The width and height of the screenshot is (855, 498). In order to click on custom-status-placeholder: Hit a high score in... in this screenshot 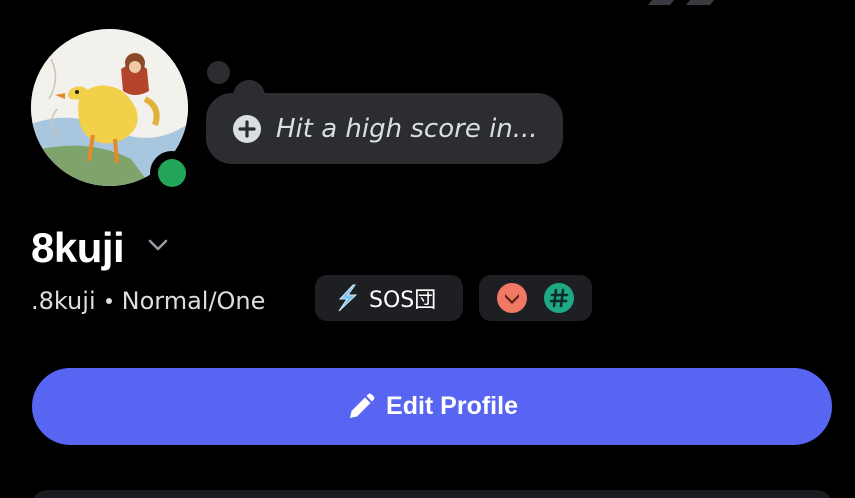, I will do `click(407, 128)`.